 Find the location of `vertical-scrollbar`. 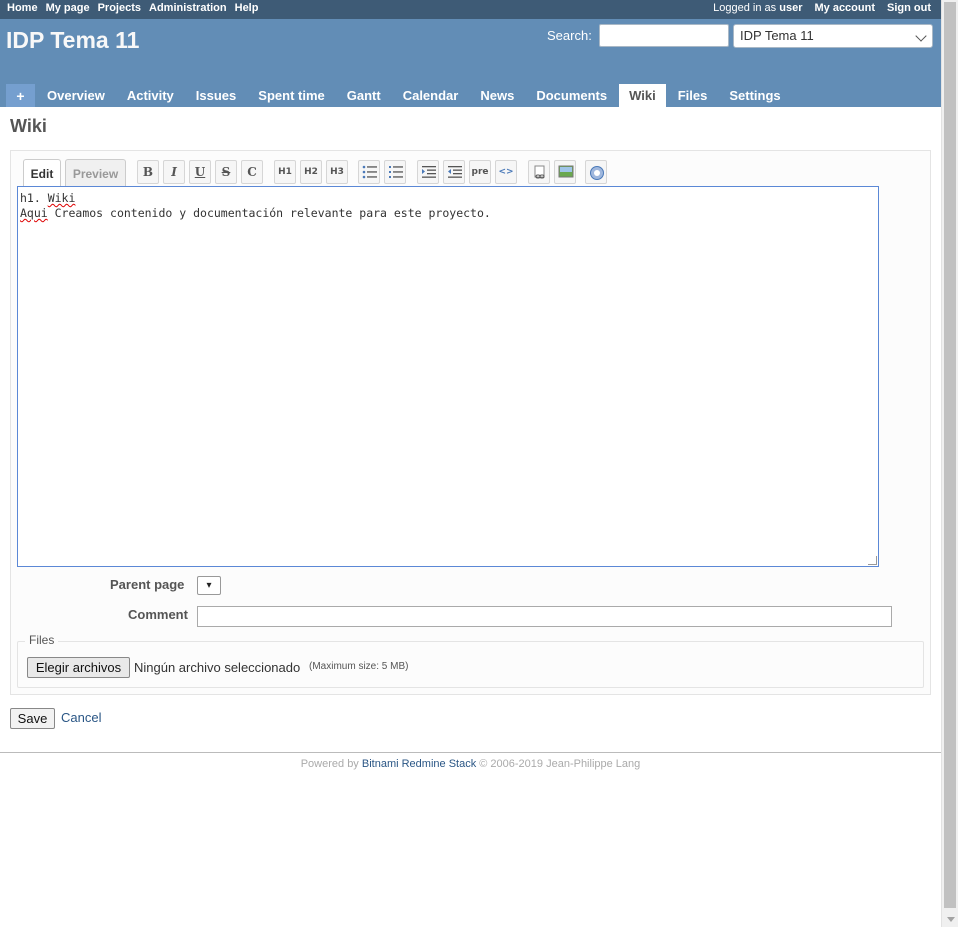

vertical-scrollbar is located at coordinates (949, 463).